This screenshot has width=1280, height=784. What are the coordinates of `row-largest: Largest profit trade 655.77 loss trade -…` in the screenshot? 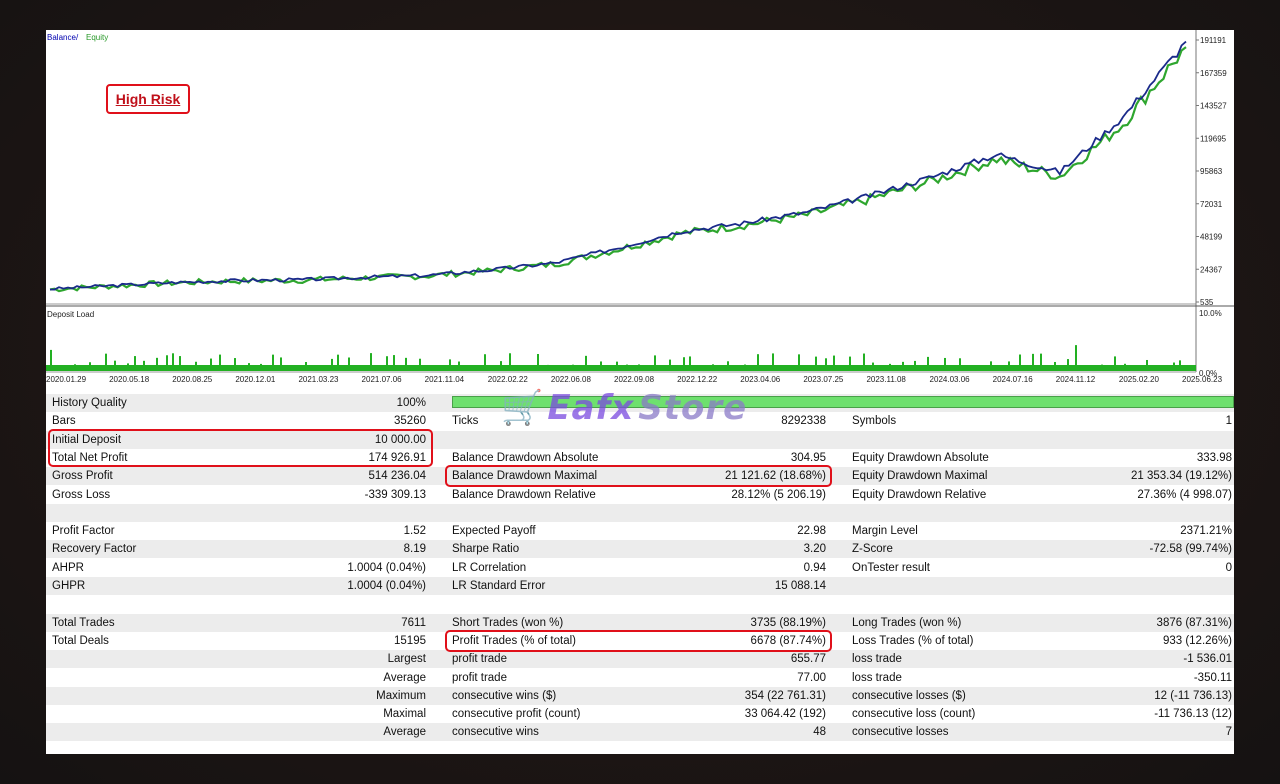 It's located at (640, 659).